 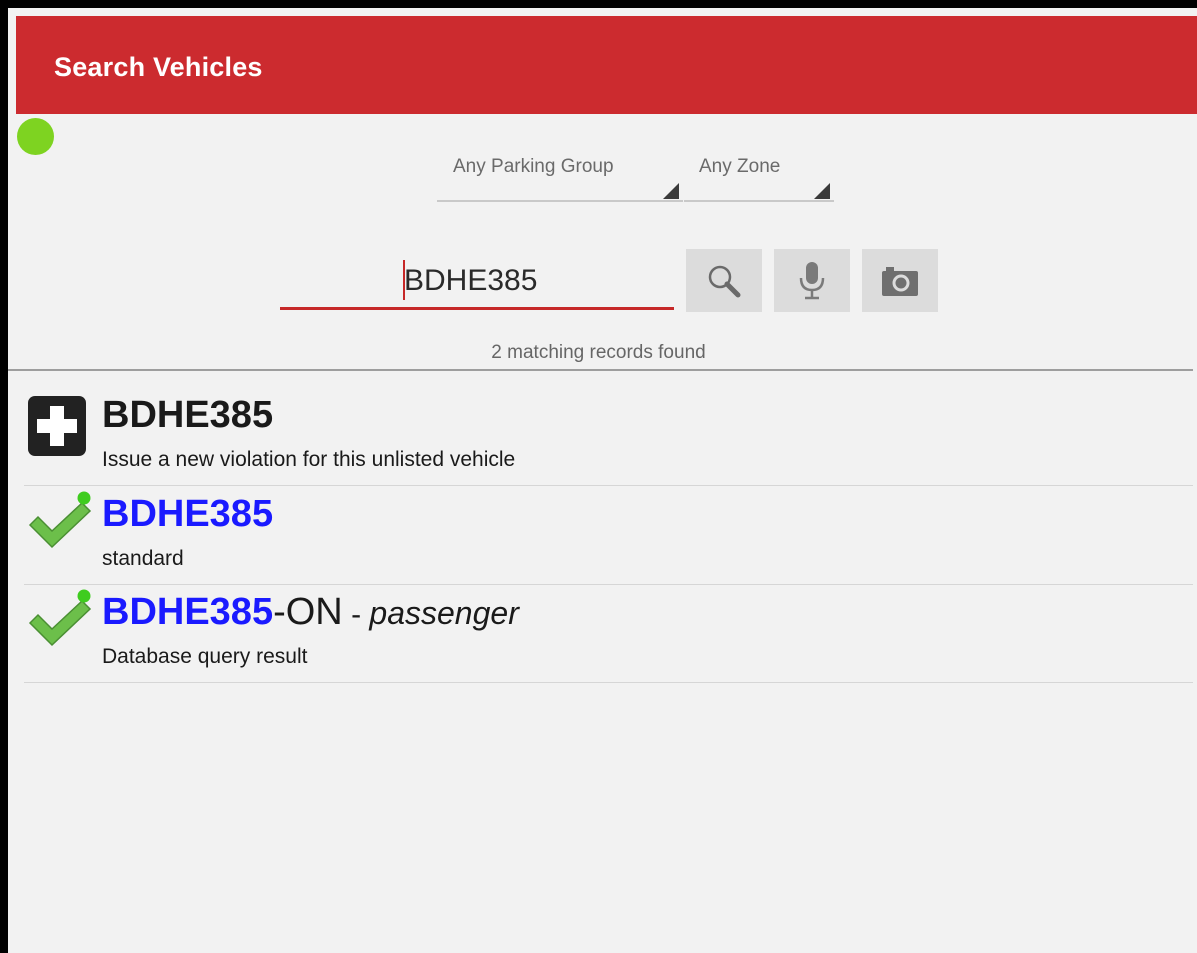 What do you see at coordinates (477, 308) in the screenshot?
I see `search-input-underline` at bounding box center [477, 308].